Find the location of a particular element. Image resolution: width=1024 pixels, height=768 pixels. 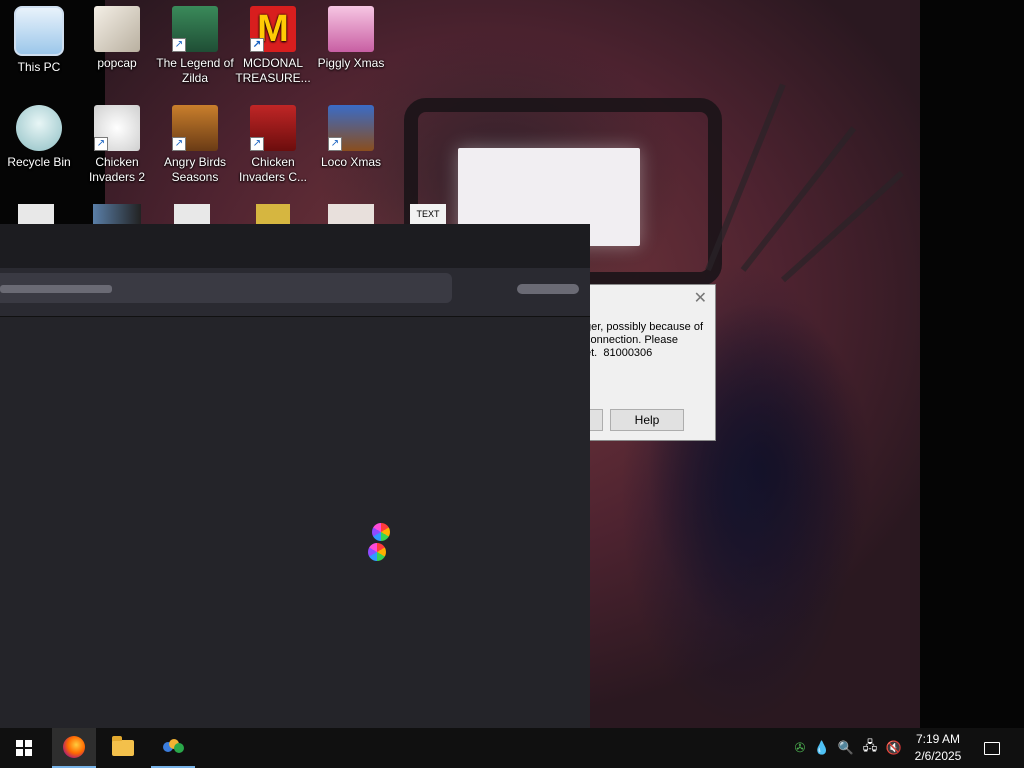

desktop-icon-this-pc: This PC is located at coordinates (39, 37).